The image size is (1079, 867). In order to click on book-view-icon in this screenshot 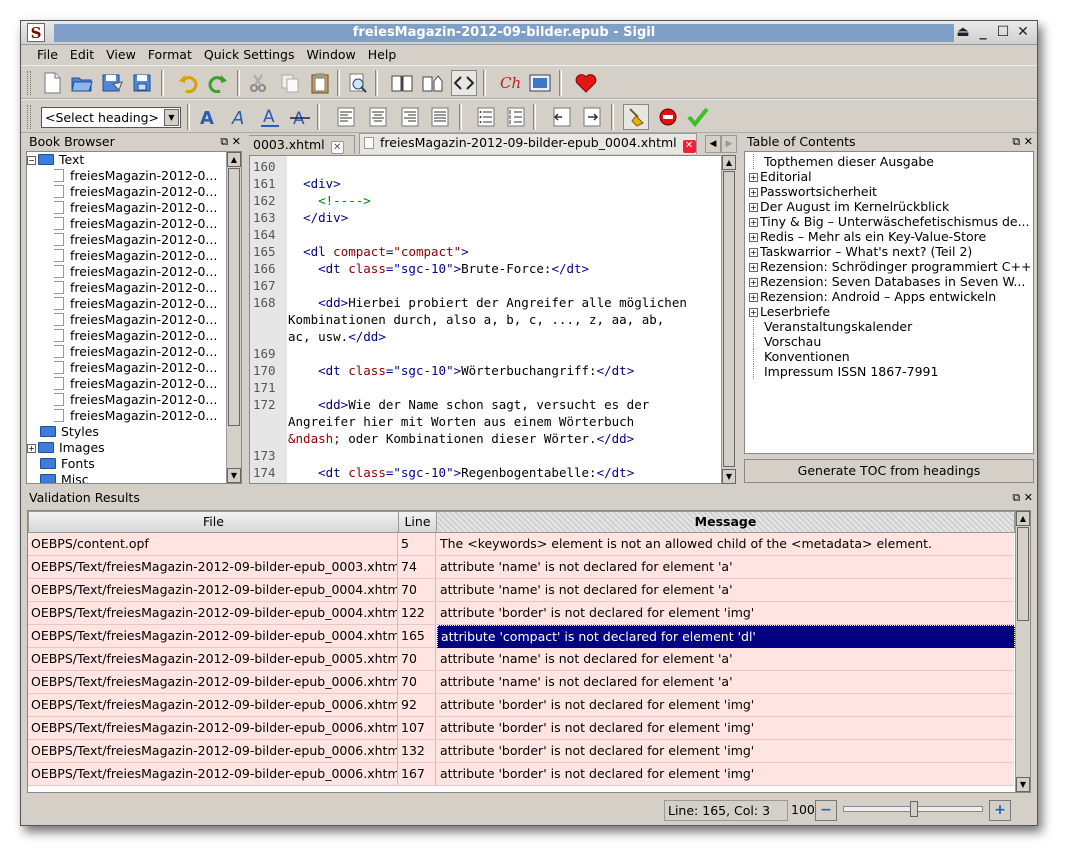, I will do `click(402, 83)`.